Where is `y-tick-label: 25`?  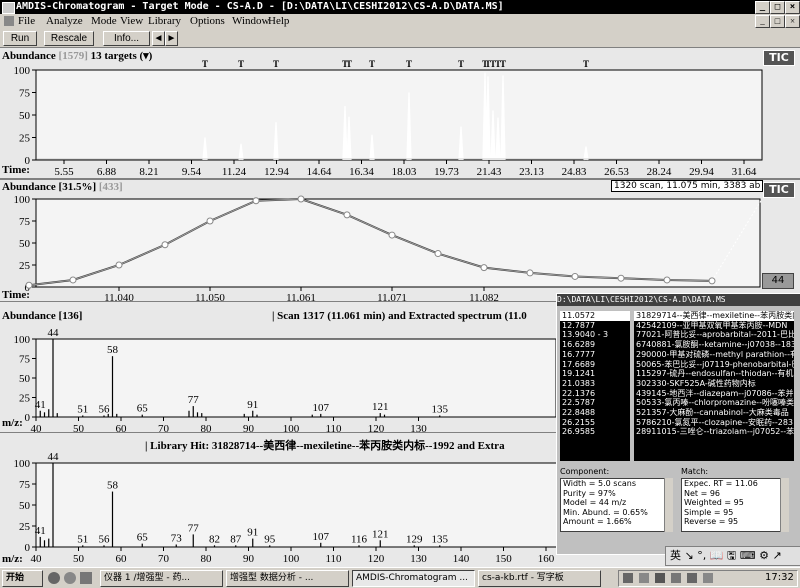 y-tick-label: 25 is located at coordinates (25, 139).